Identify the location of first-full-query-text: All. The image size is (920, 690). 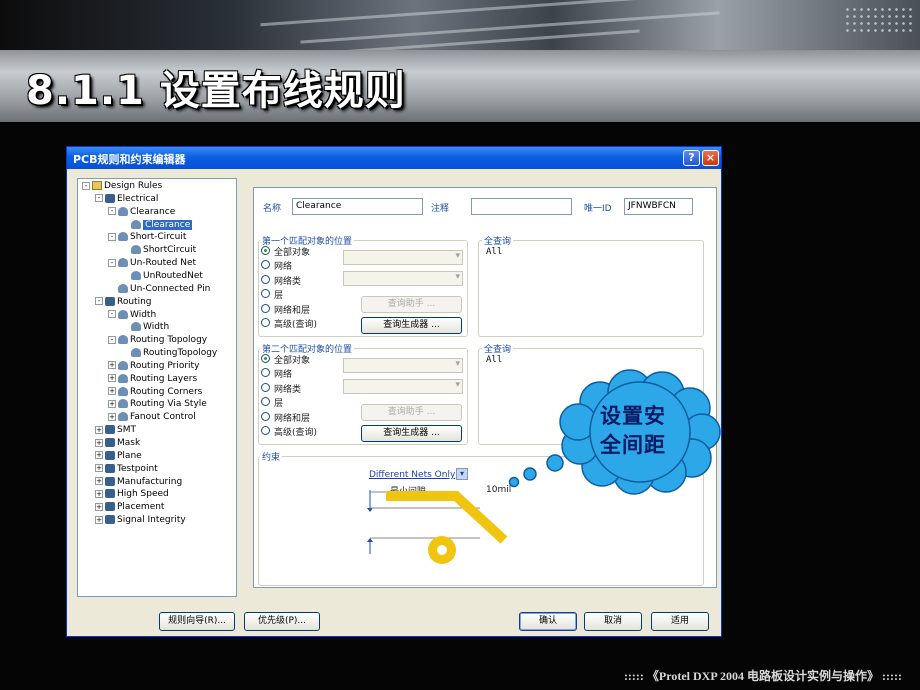
(494, 252).